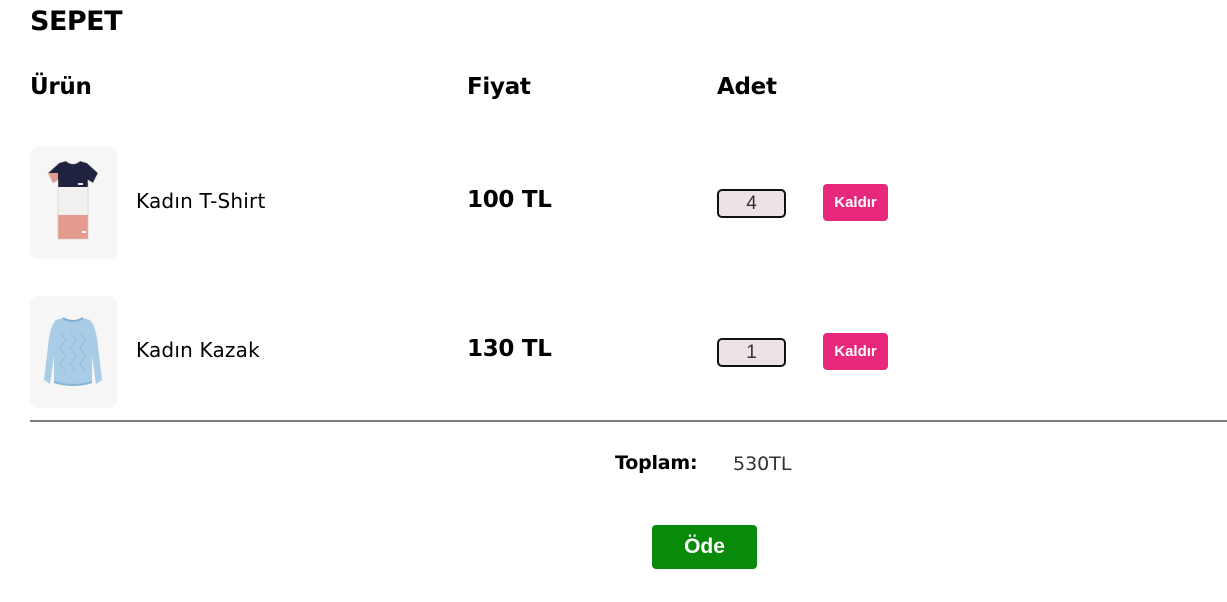 The height and width of the screenshot is (602, 1227). Describe the element at coordinates (747, 87) in the screenshot. I see `column-header-quantity: Adet` at that location.